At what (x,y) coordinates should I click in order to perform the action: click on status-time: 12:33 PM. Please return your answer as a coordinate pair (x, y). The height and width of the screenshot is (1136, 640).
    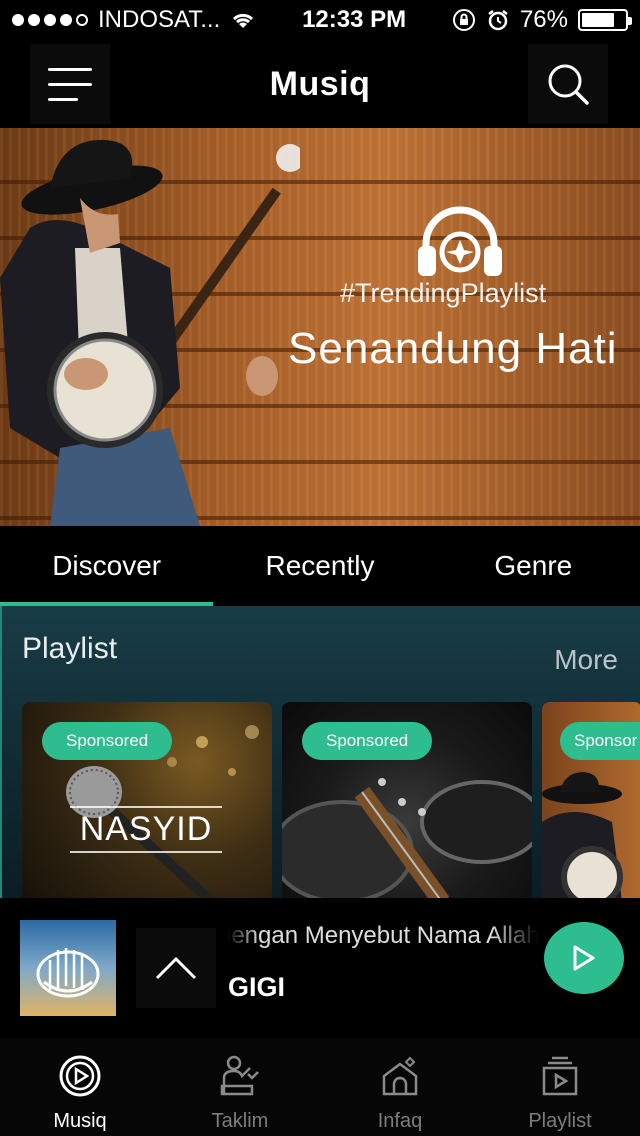
    Looking at the image, I should click on (354, 19).